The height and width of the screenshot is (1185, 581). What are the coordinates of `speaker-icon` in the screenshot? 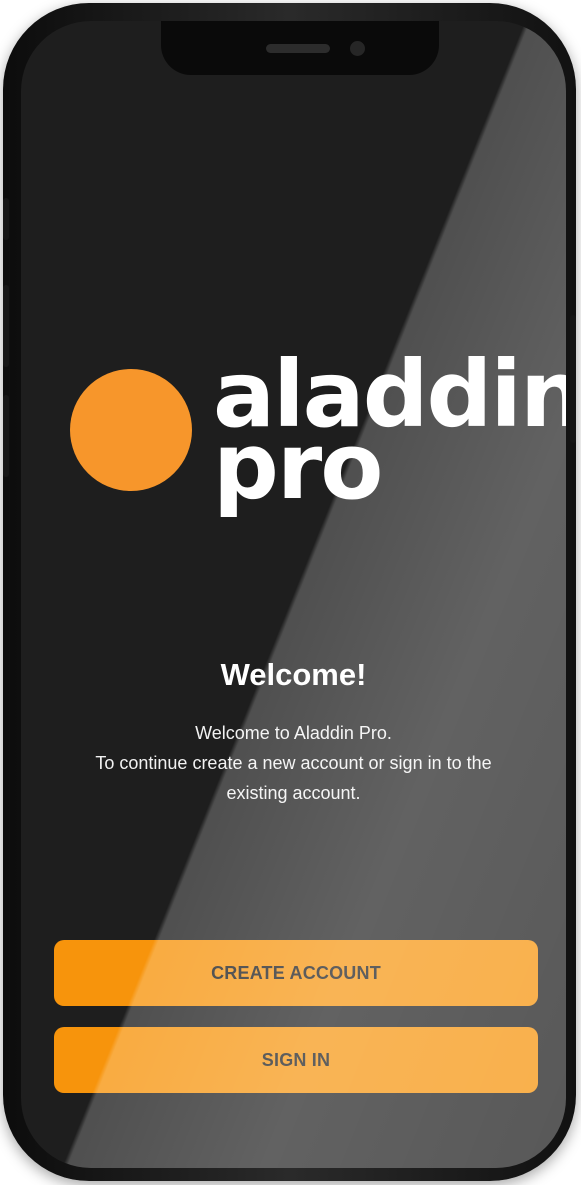 It's located at (298, 48).